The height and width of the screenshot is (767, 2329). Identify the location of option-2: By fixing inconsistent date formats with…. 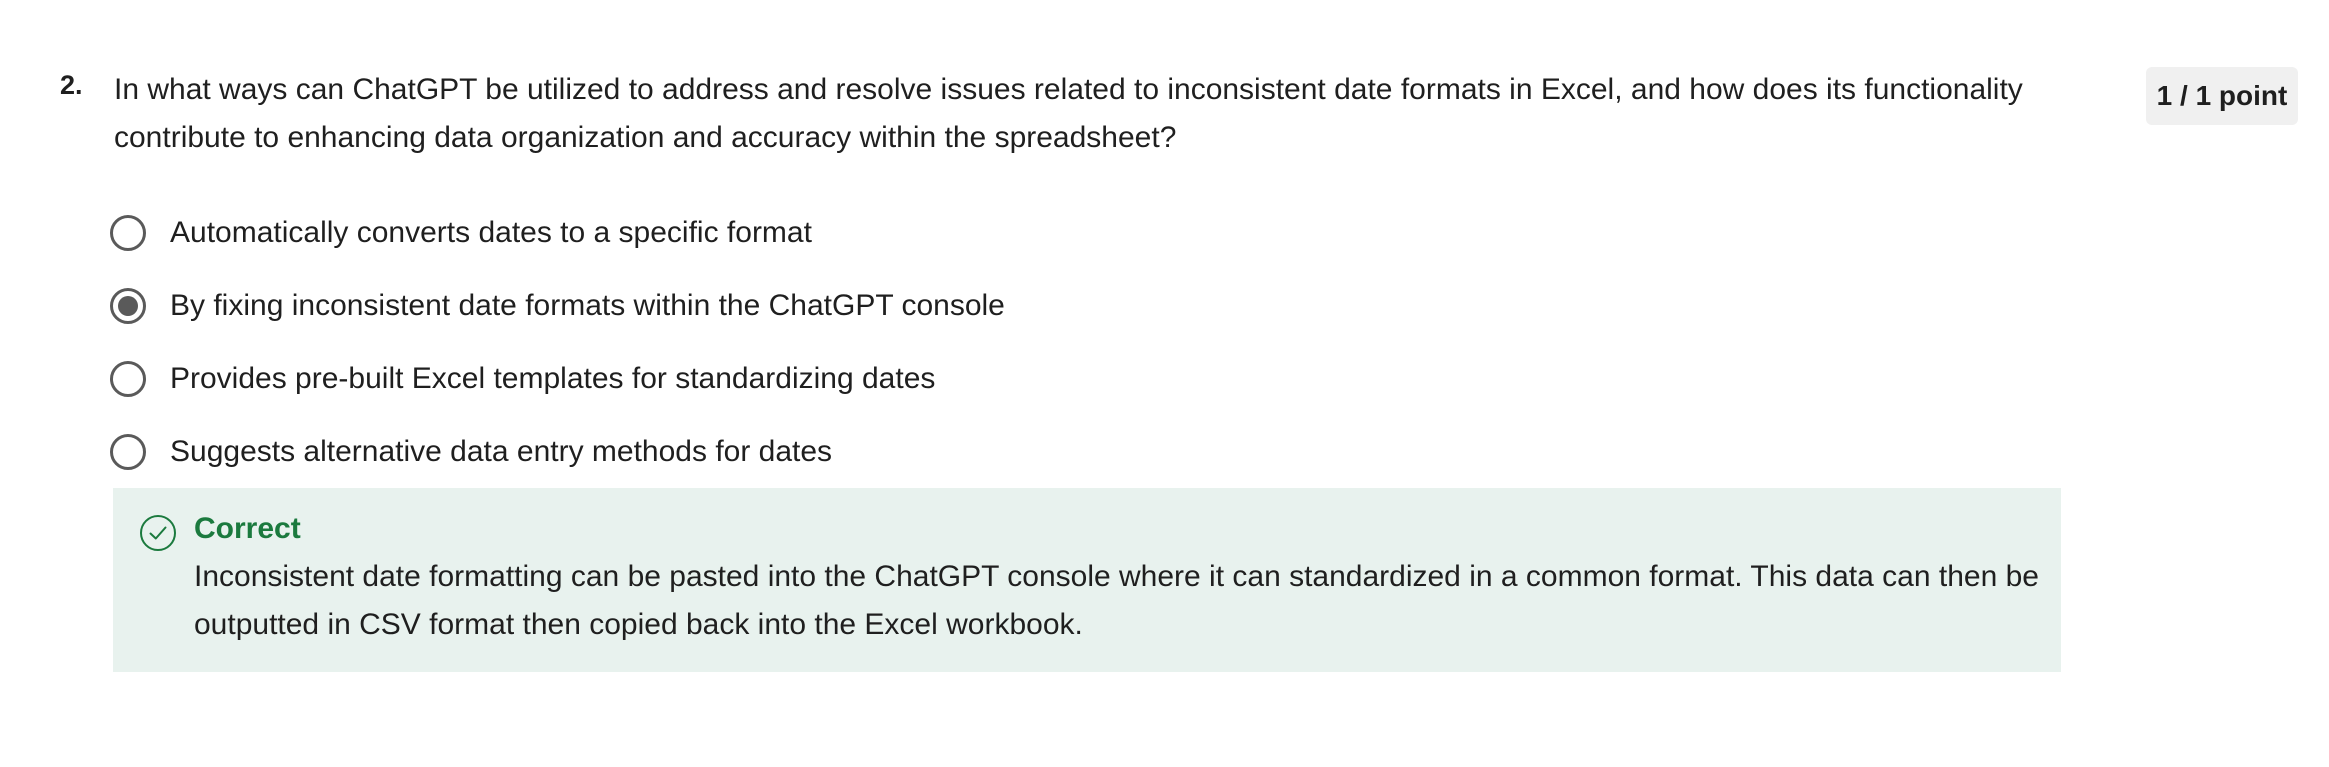
(557, 305).